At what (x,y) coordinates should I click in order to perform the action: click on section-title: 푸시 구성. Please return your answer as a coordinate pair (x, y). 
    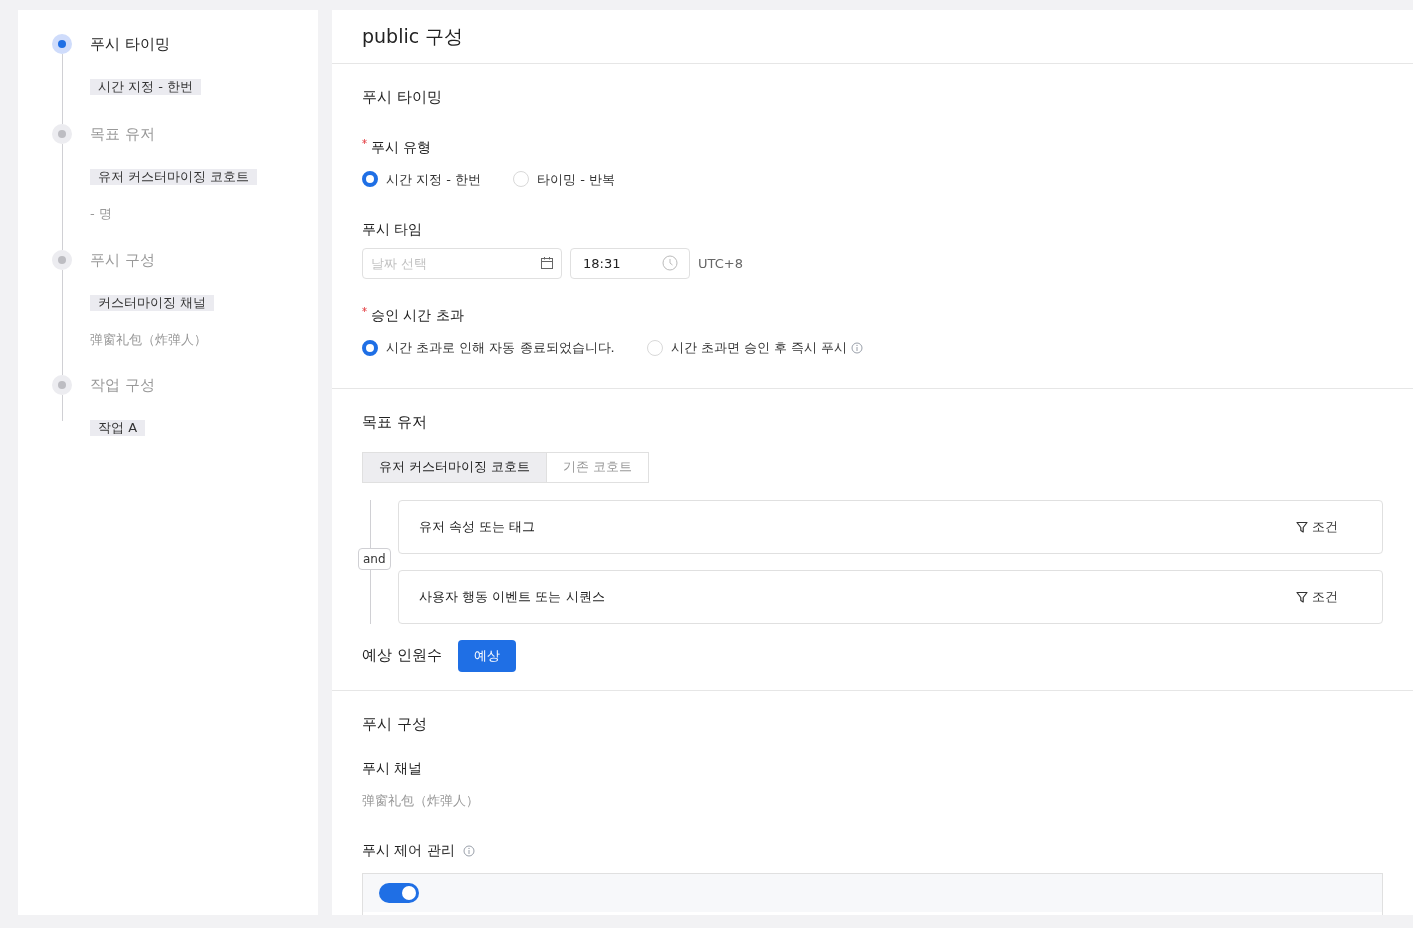
    Looking at the image, I should click on (395, 724).